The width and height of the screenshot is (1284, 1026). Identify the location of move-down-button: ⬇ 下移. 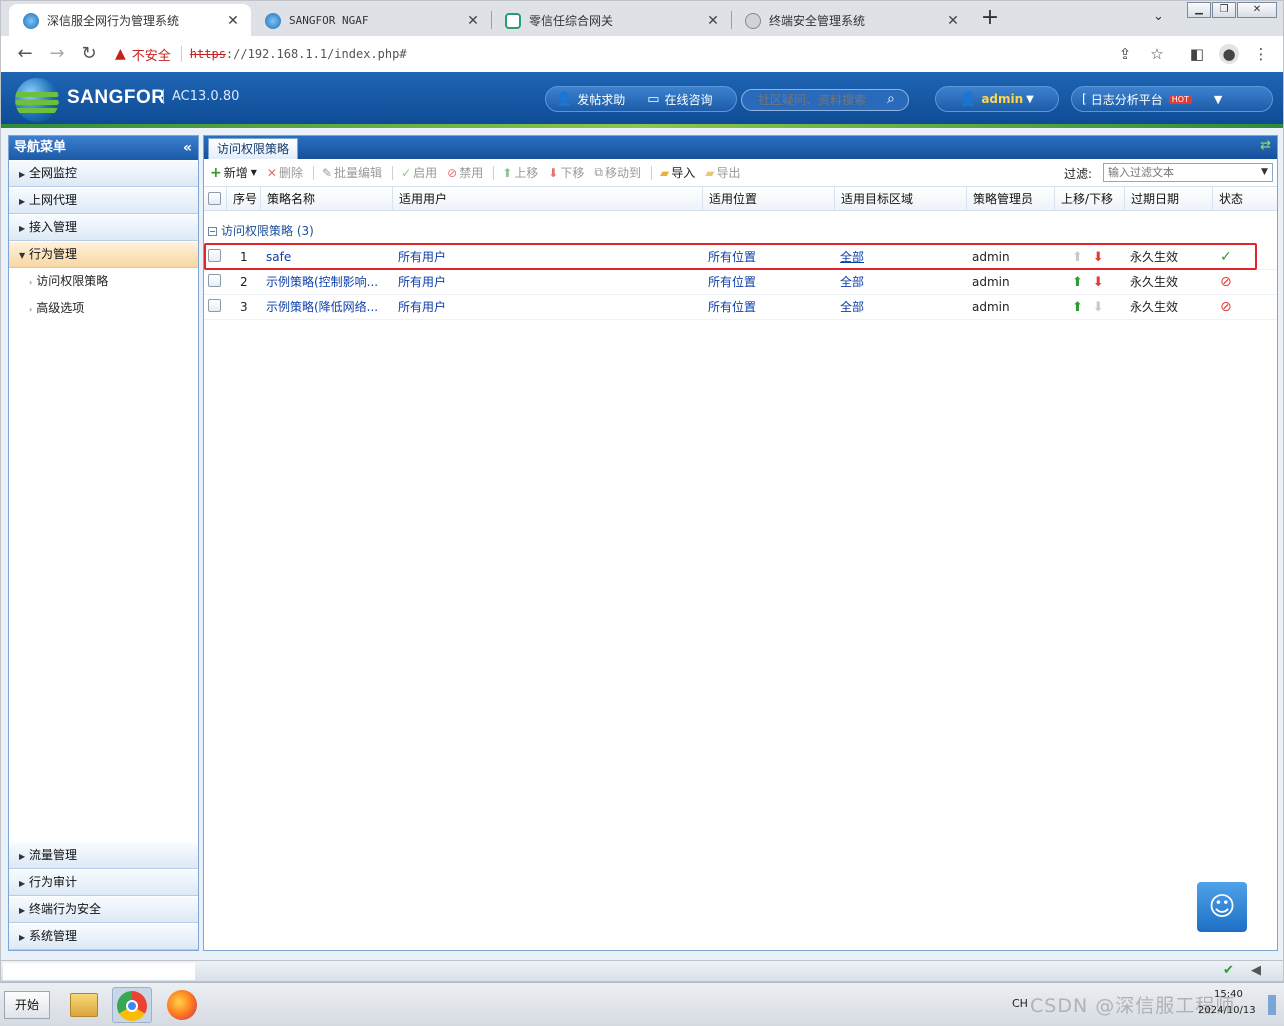
(566, 172).